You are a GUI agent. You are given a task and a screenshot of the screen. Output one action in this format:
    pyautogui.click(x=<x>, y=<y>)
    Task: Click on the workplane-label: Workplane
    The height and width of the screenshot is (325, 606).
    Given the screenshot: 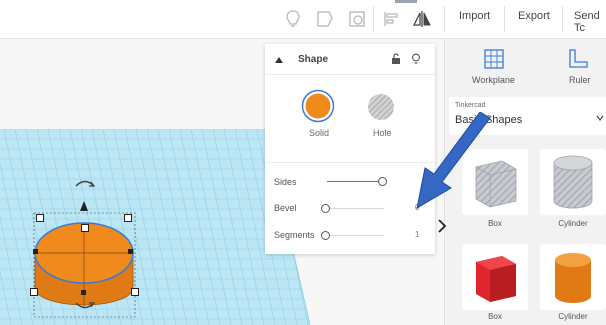 What is the action you would take?
    pyautogui.click(x=493, y=80)
    